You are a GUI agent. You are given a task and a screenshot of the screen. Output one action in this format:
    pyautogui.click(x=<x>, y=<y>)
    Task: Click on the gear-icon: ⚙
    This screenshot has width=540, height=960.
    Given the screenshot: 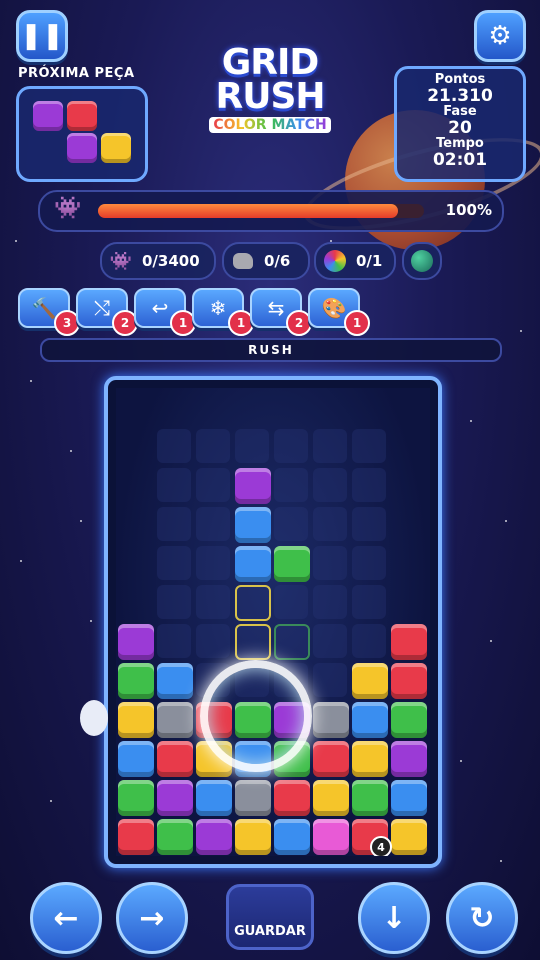 What is the action you would take?
    pyautogui.click(x=500, y=36)
    